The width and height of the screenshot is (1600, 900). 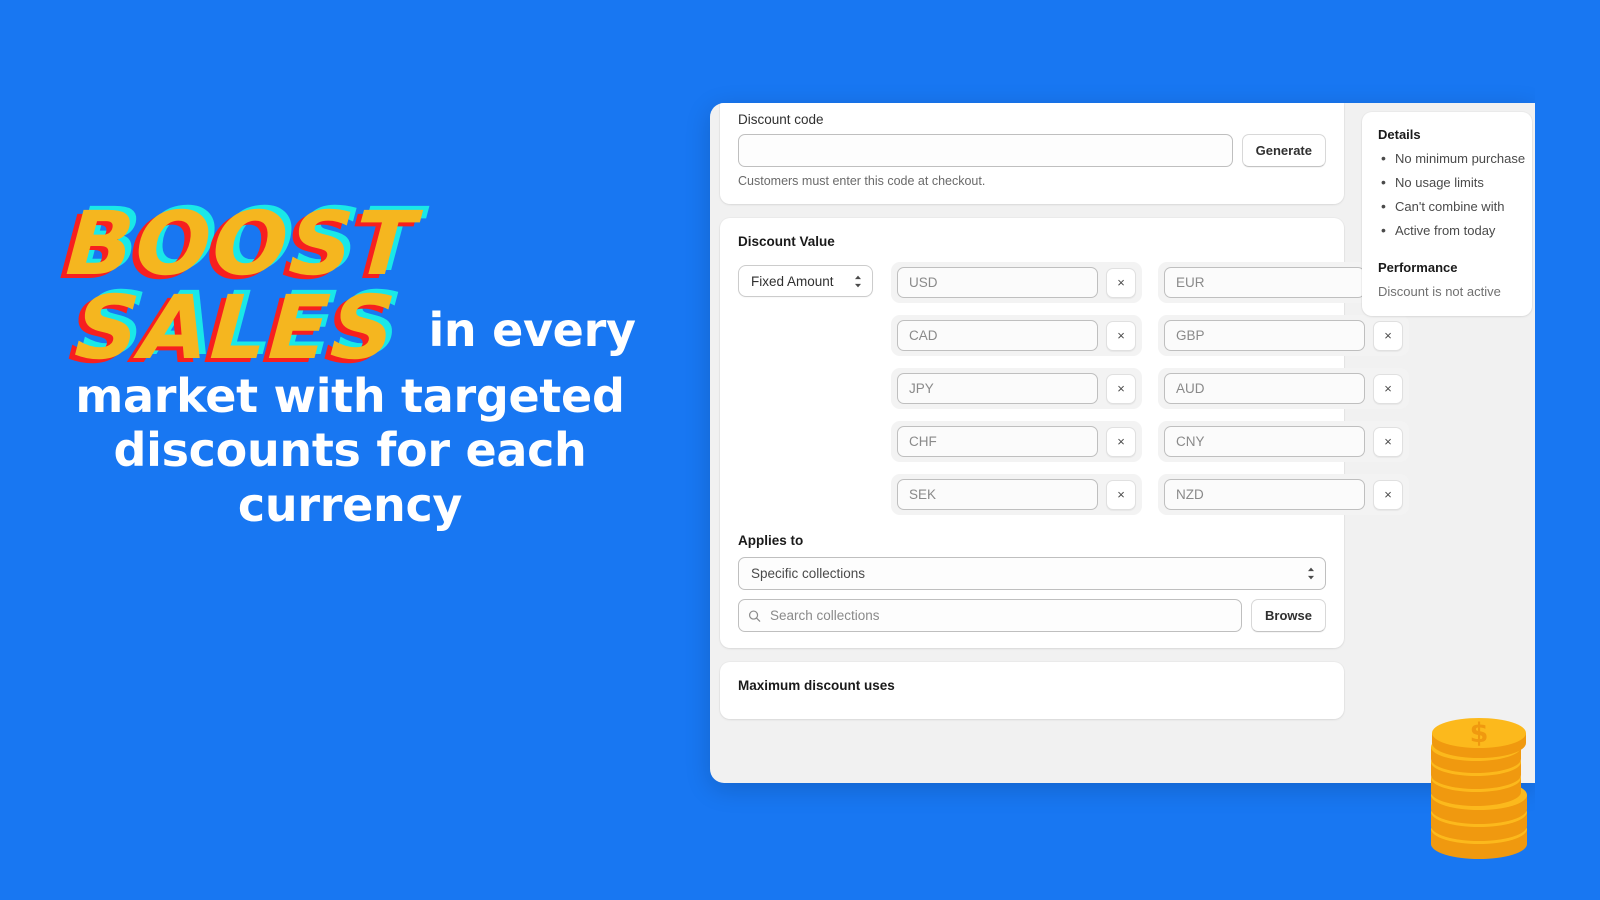 What do you see at coordinates (786, 241) in the screenshot?
I see `discount-value-title: Discount Value` at bounding box center [786, 241].